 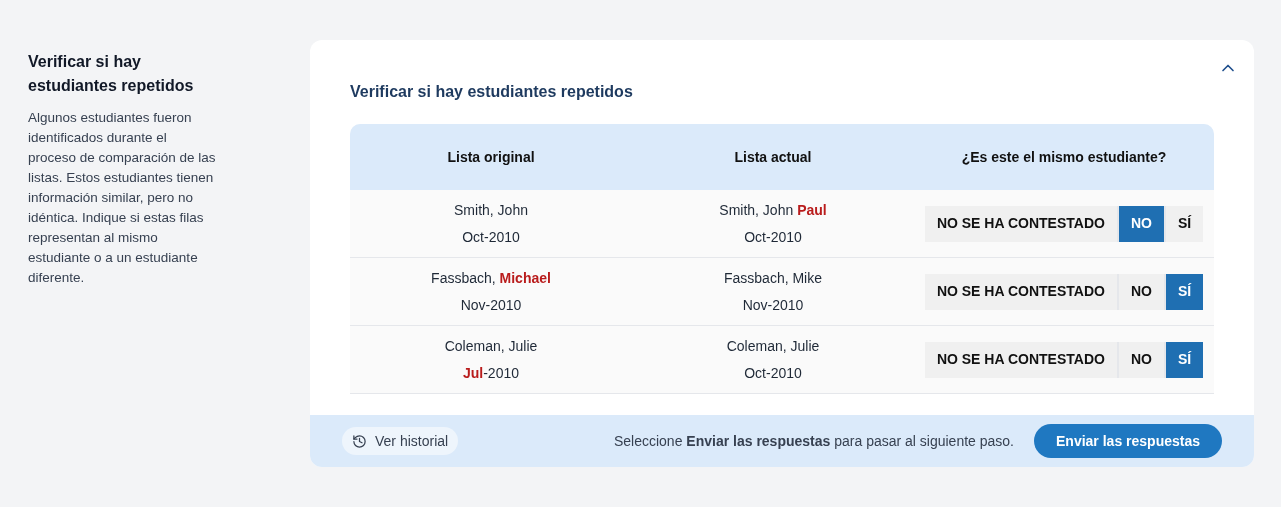 What do you see at coordinates (772, 278) in the screenshot?
I see `table-cell-text: Fassbach, Mike` at bounding box center [772, 278].